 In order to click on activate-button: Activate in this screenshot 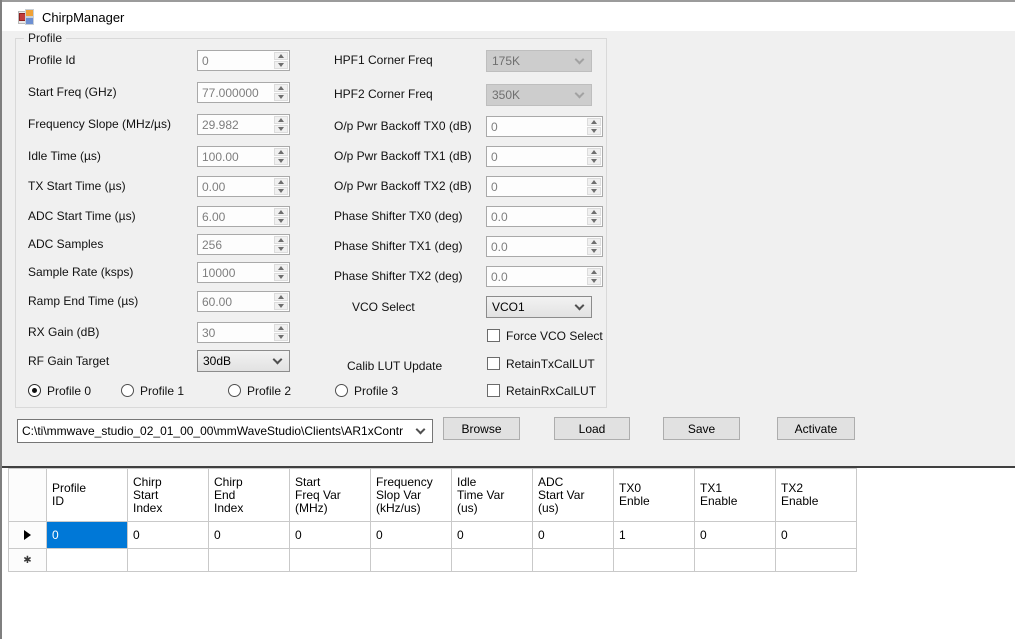, I will do `click(816, 428)`.